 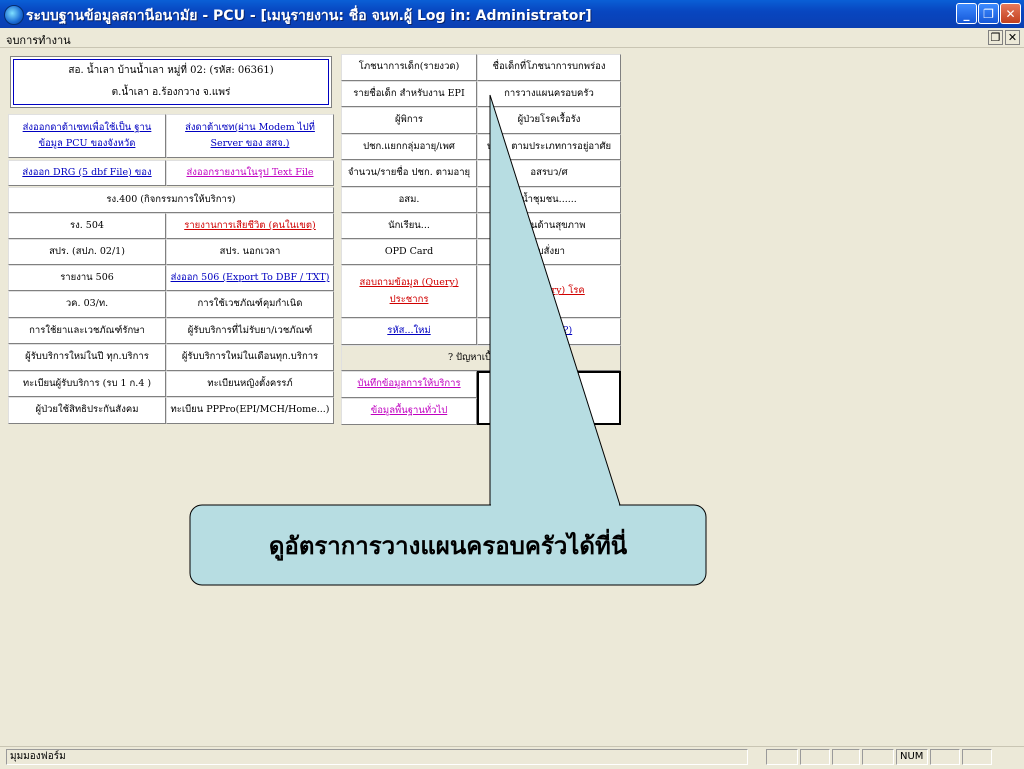 I want to click on status-bar: มุมมองฟอร์ม NUM, so click(x=512, y=757).